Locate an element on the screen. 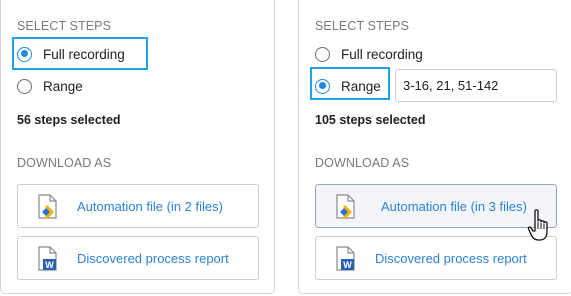 The height and width of the screenshot is (296, 571). automation-file-button: Automation file (in 3 files) is located at coordinates (436, 206).